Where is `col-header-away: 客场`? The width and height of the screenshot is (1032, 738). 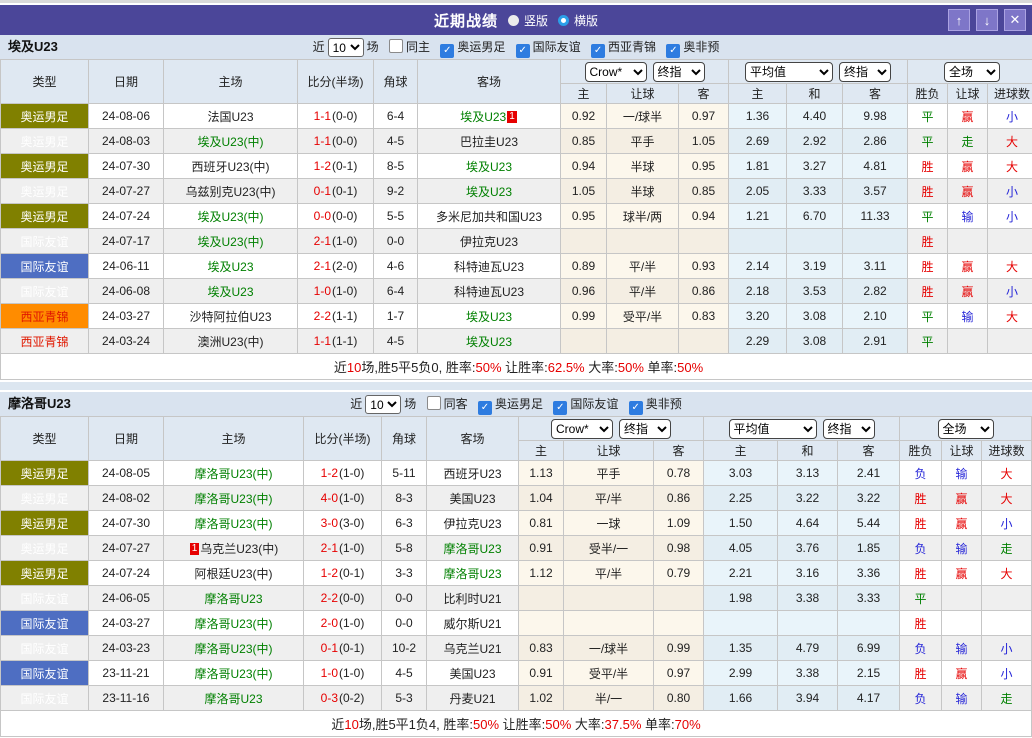 col-header-away: 客场 is located at coordinates (472, 438).